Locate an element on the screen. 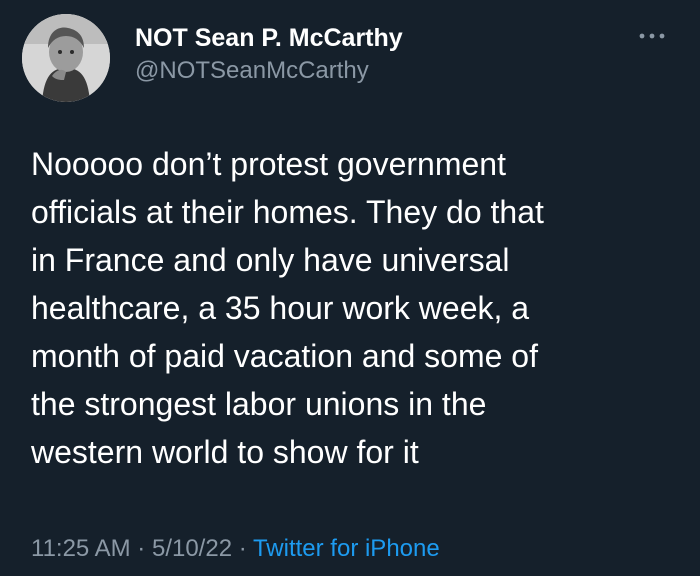  avatar is located at coordinates (66, 58).